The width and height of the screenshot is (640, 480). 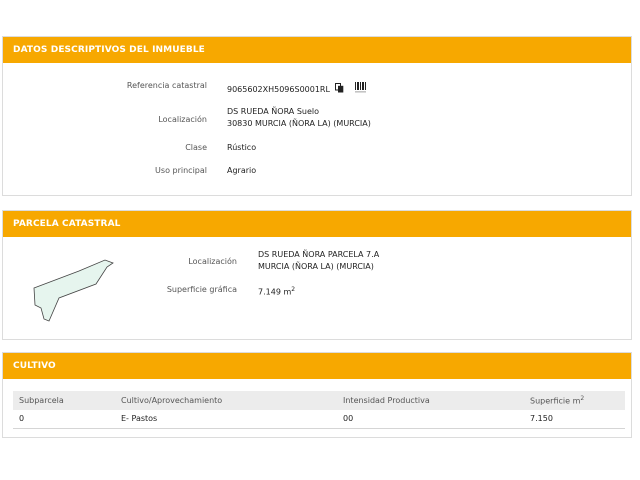 I want to click on col-superficie-label: Superficie m, so click(x=555, y=401).